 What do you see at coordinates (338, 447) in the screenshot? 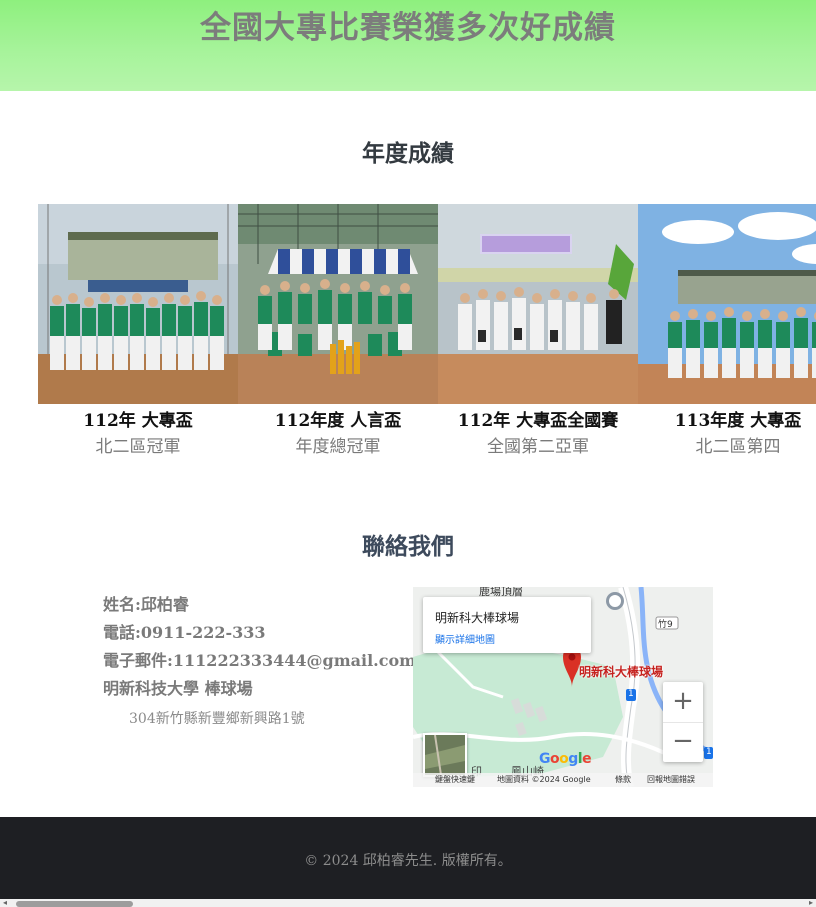
I see `card-subtitle: 年度總冠軍` at bounding box center [338, 447].